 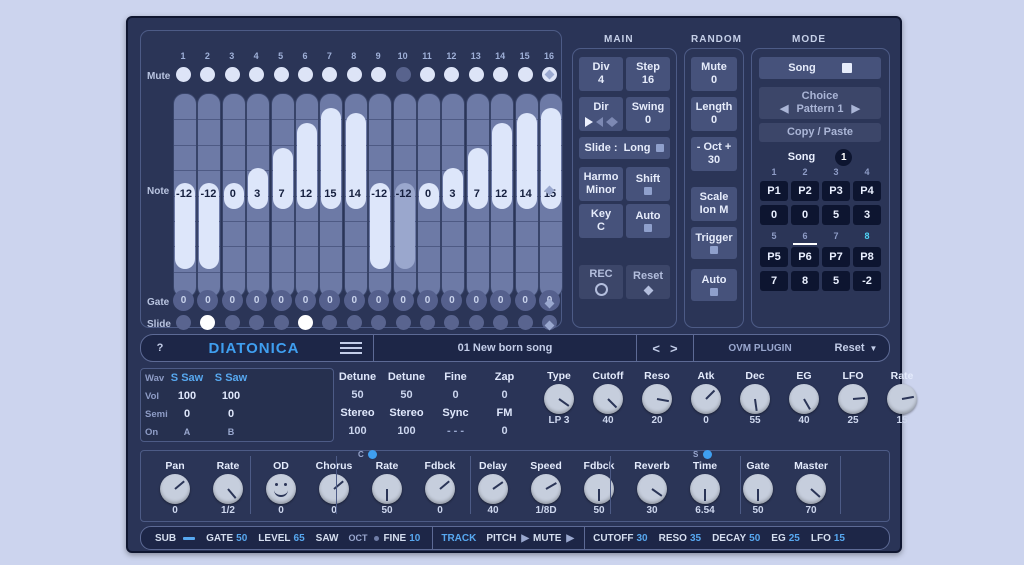 I want to click on knob-cutoff-1: Cutoff 40, so click(x=608, y=398).